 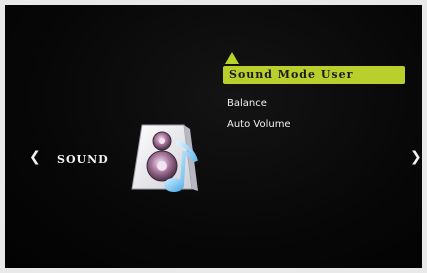 What do you see at coordinates (164, 158) in the screenshot?
I see `speaker-music-note-icon` at bounding box center [164, 158].